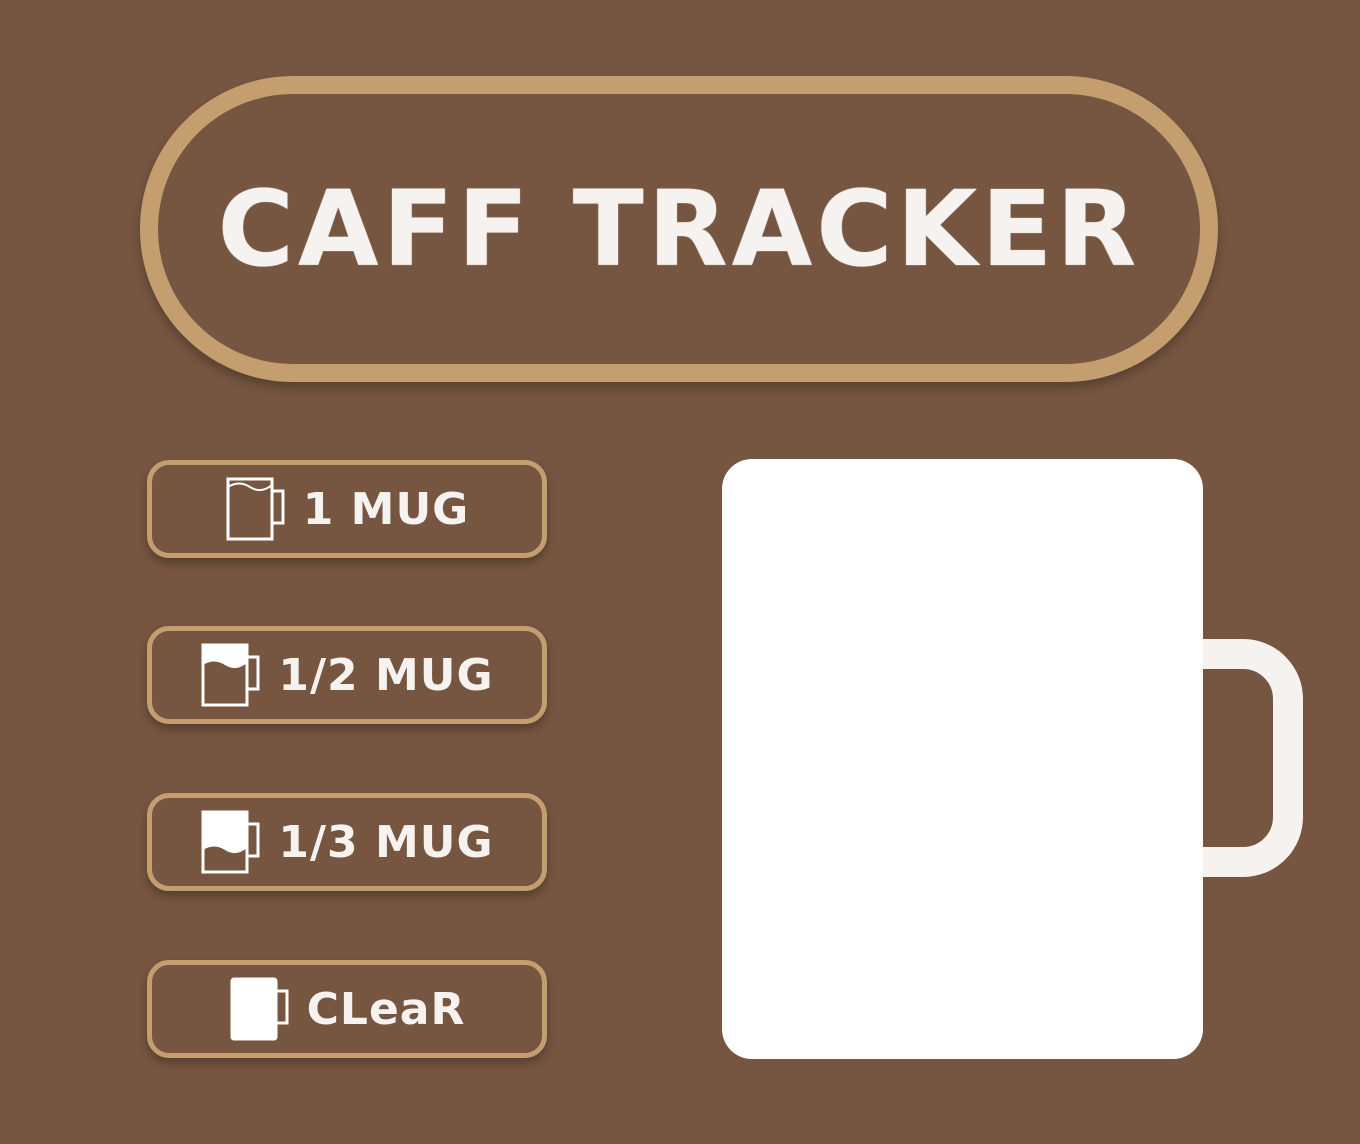  I want to click on app-title: CAFF TRACKER, so click(679, 229).